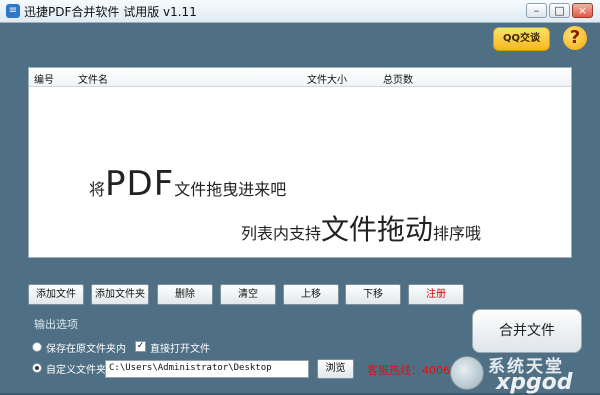 The width and height of the screenshot is (600, 395). What do you see at coordinates (300, 11) in the screenshot?
I see `title-bar: ≡ 迅捷PDF合并软件 试用版 v1.11 – □ ×` at bounding box center [300, 11].